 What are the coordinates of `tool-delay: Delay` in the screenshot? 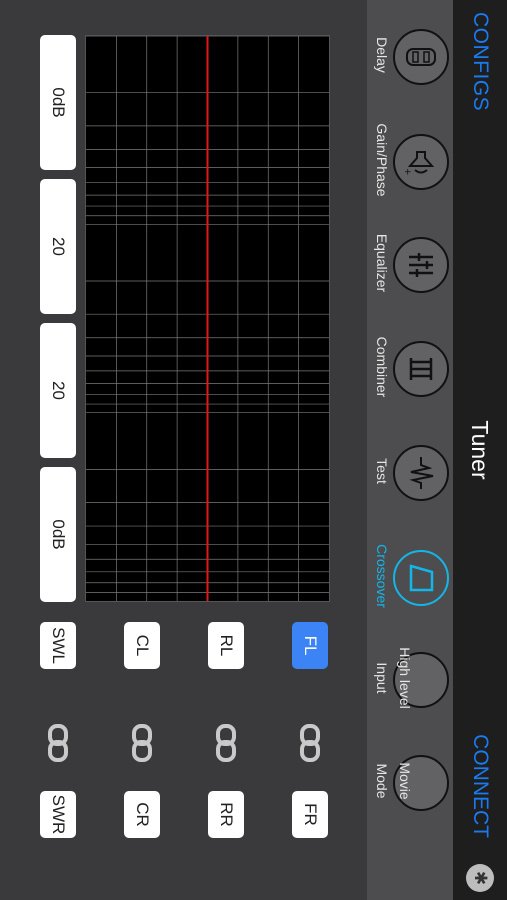 It's located at (410, 57).